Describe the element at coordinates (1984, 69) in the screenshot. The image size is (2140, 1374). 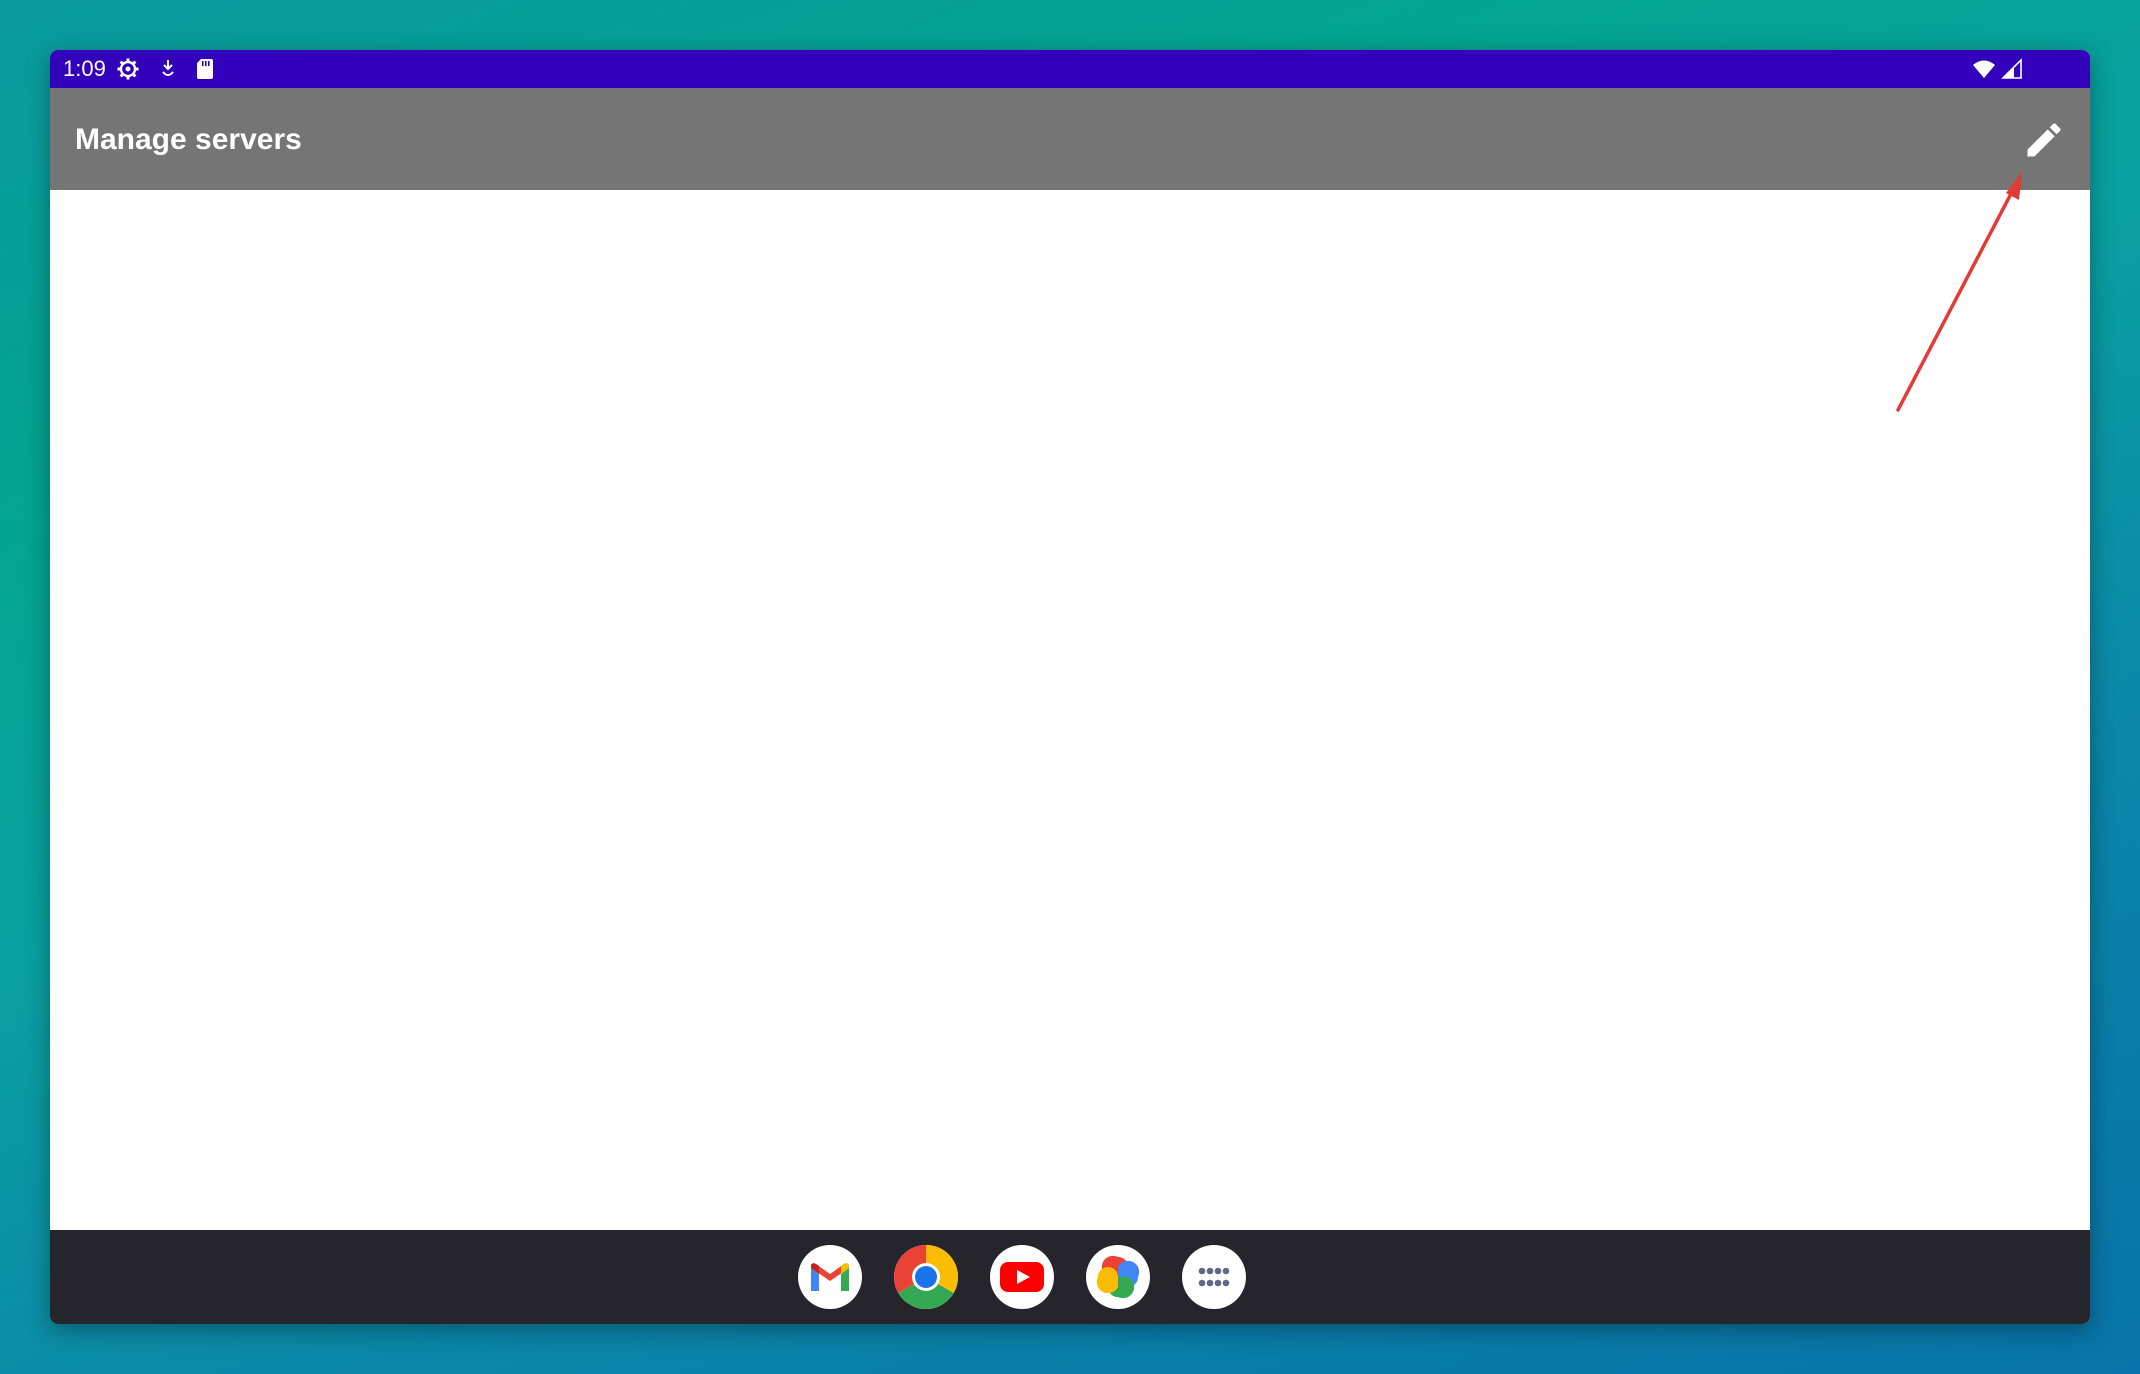
I see `wifi-icon` at that location.